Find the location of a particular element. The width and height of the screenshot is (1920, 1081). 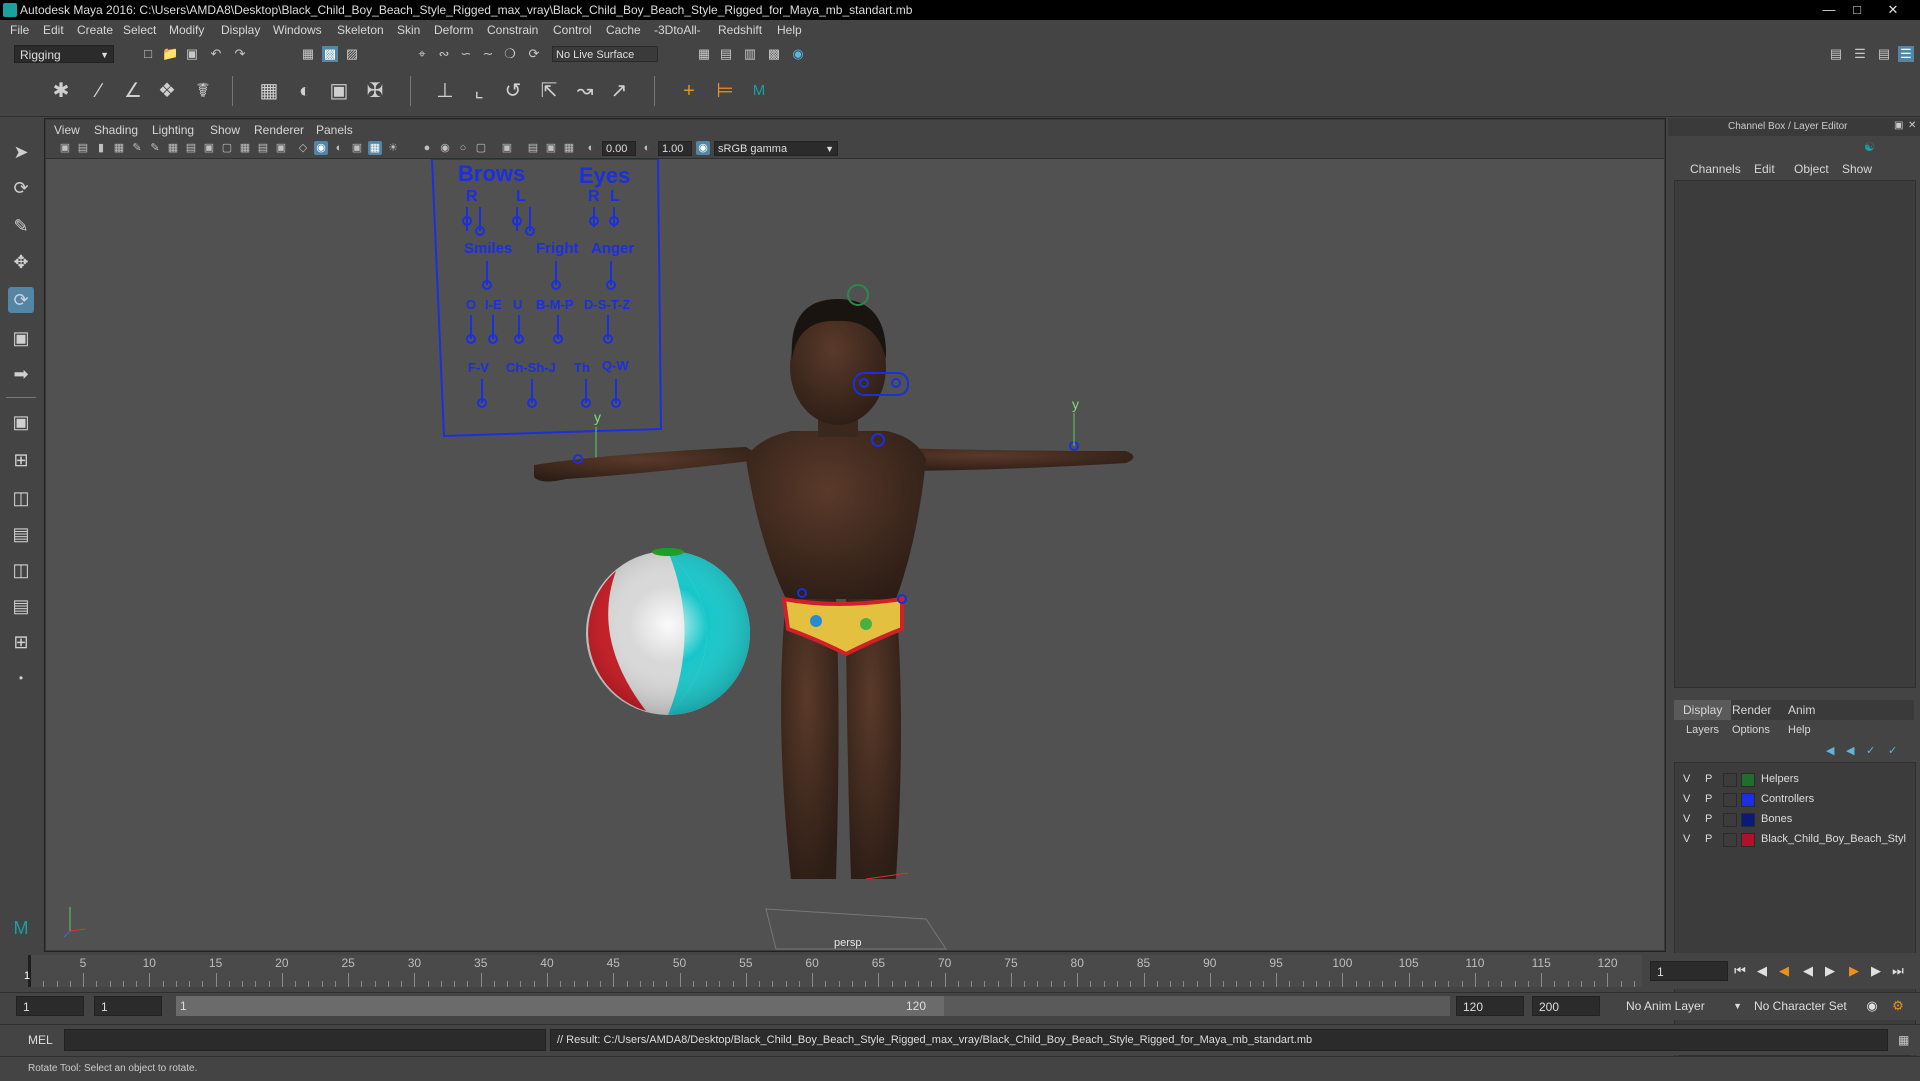

options-menu: Options is located at coordinates (1751, 730).